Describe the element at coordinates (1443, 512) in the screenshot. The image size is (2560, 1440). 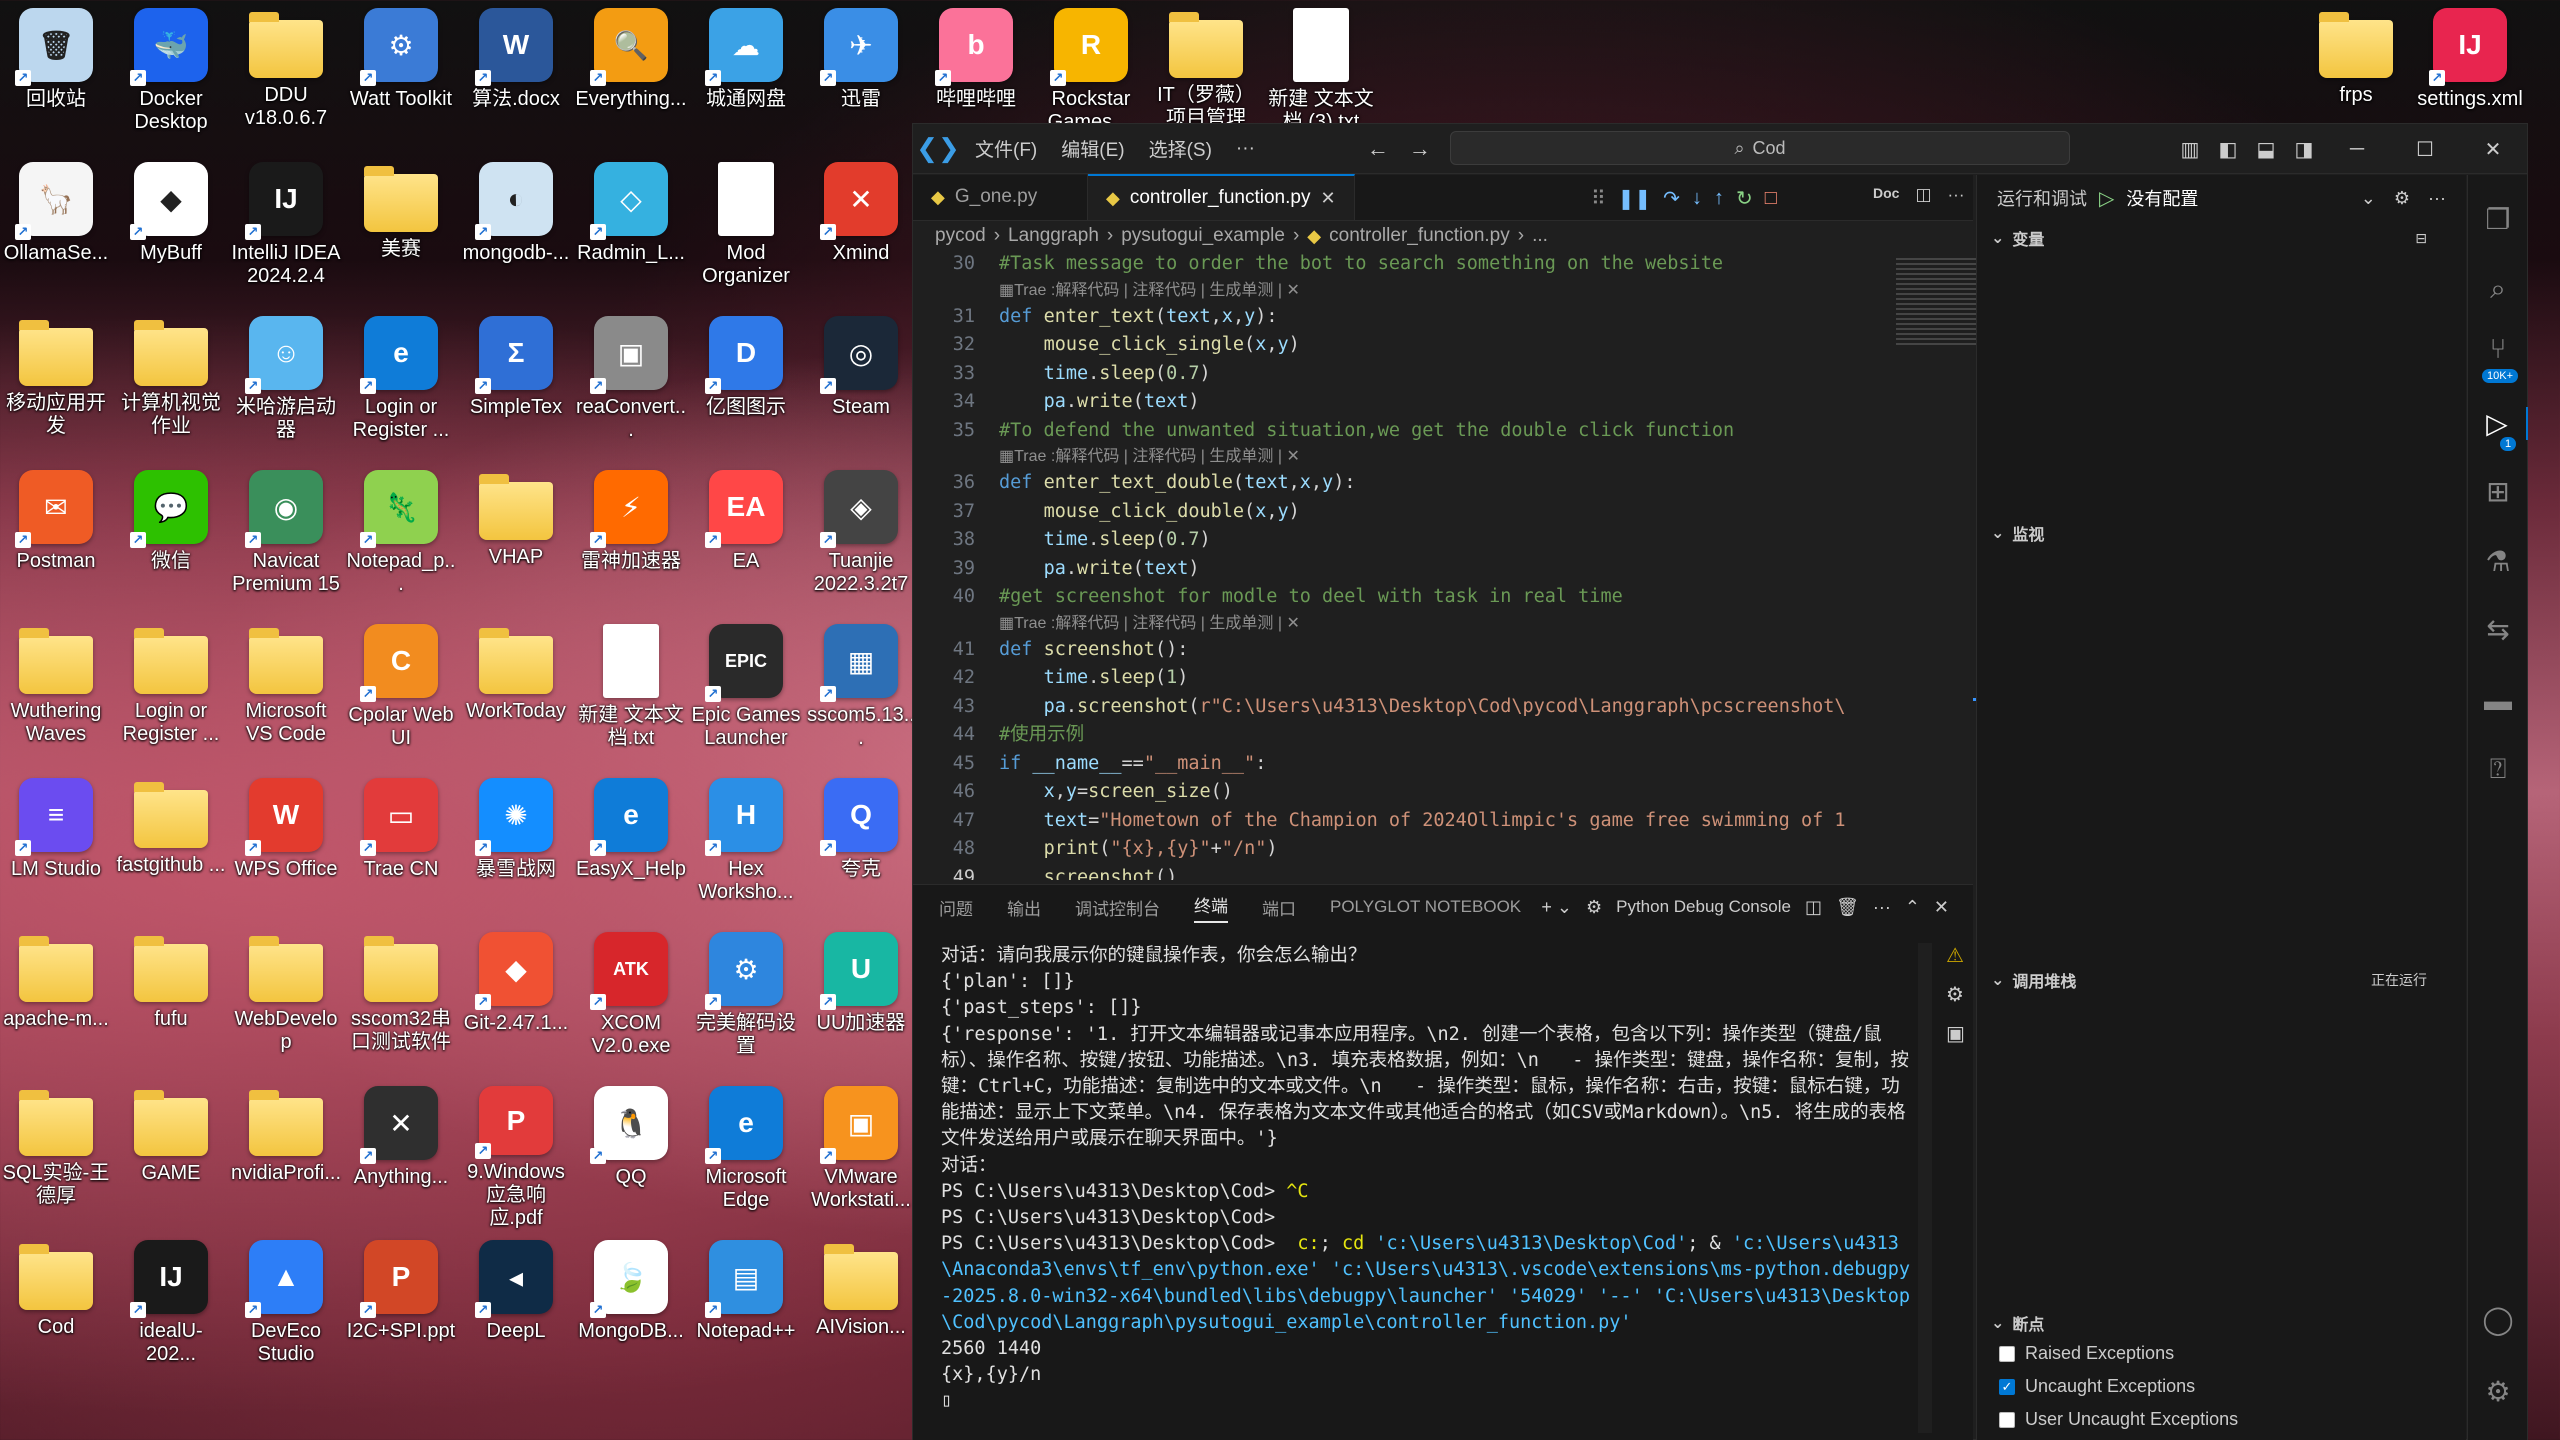
I see `code-line: 37 mouse_click_double(x,y)` at that location.